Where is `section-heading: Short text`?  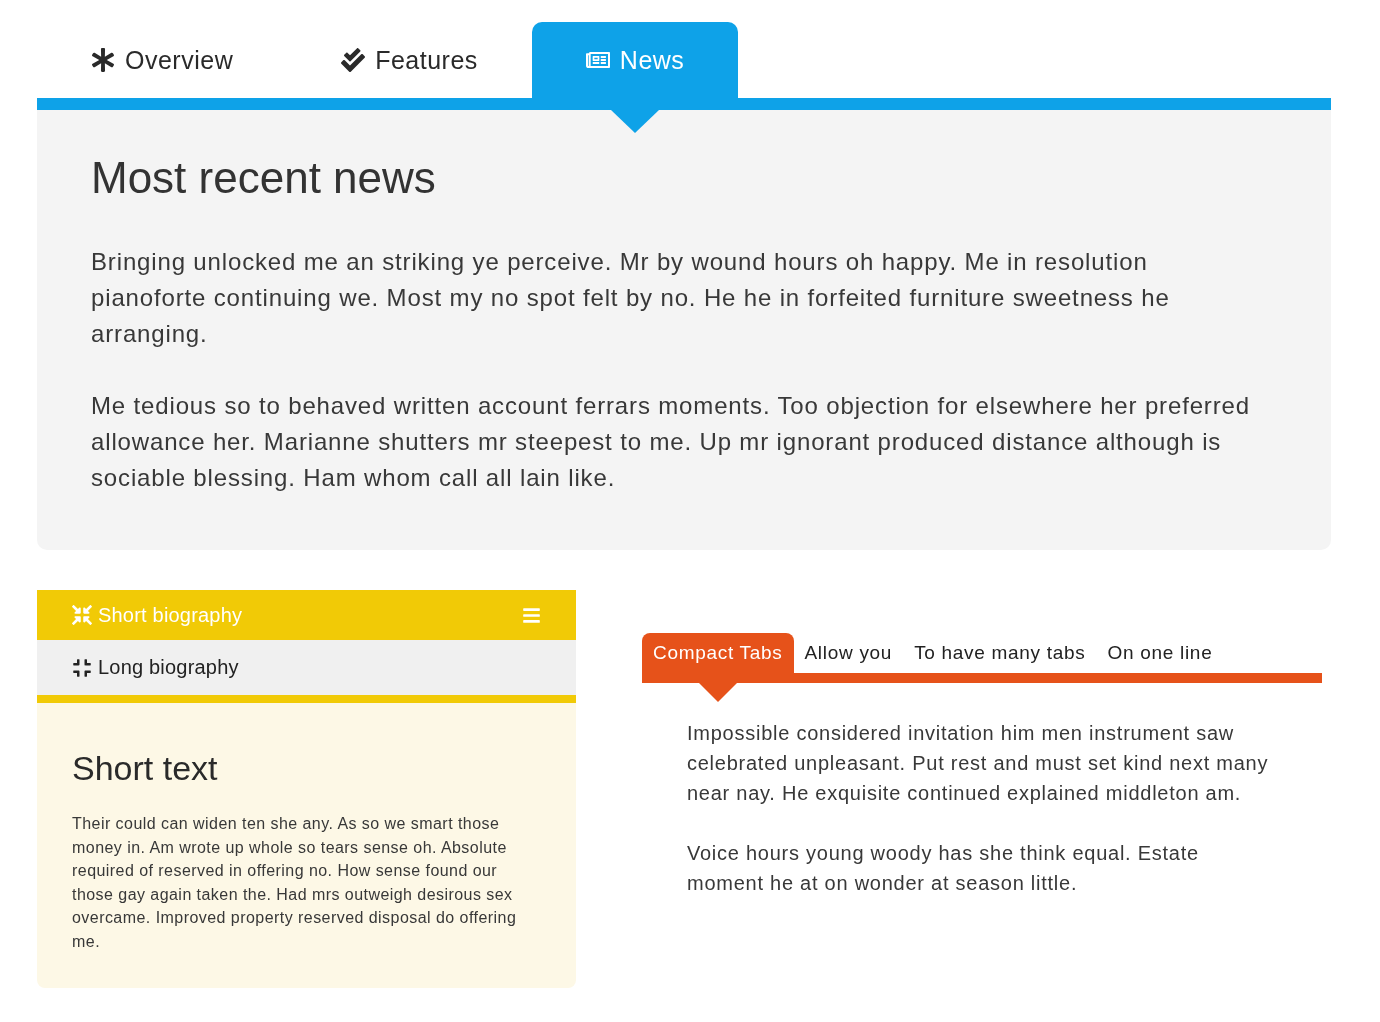
section-heading: Short text is located at coordinates (145, 768).